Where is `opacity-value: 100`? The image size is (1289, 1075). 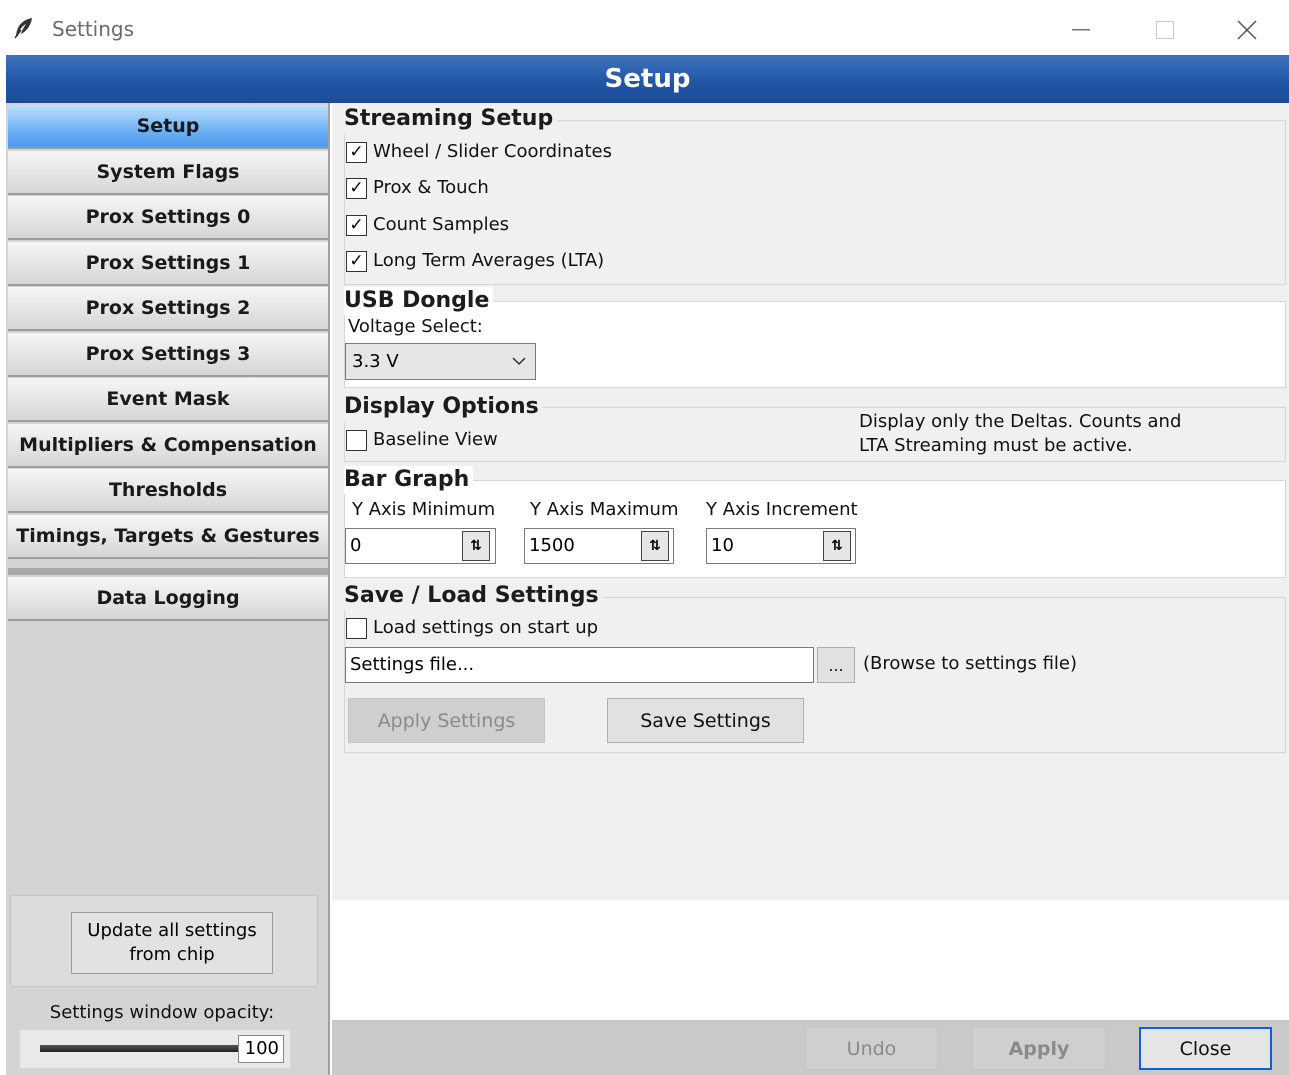 opacity-value: 100 is located at coordinates (261, 1049).